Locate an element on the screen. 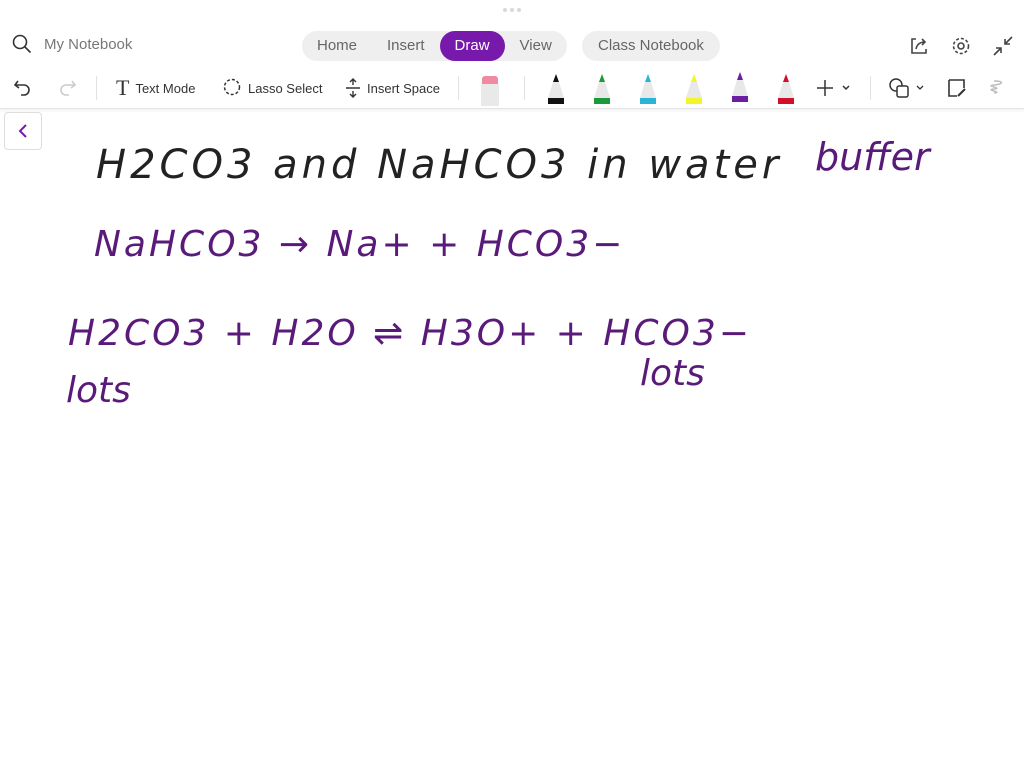 Image resolution: width=1024 pixels, height=768 pixels. lasso-select-label: Lasso Select is located at coordinates (285, 88).